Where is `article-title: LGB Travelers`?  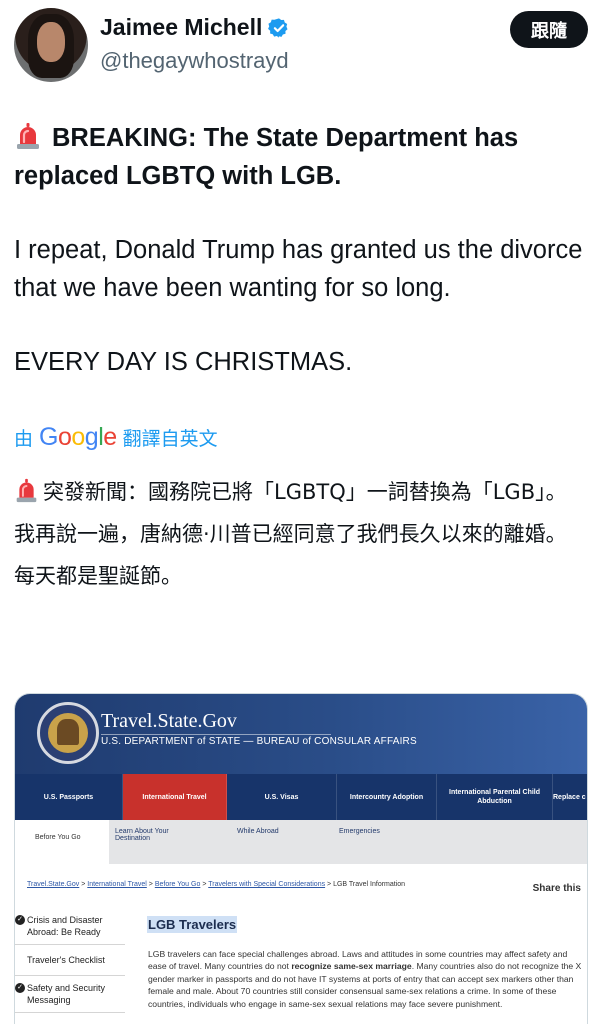
article-title: LGB Travelers is located at coordinates (192, 924).